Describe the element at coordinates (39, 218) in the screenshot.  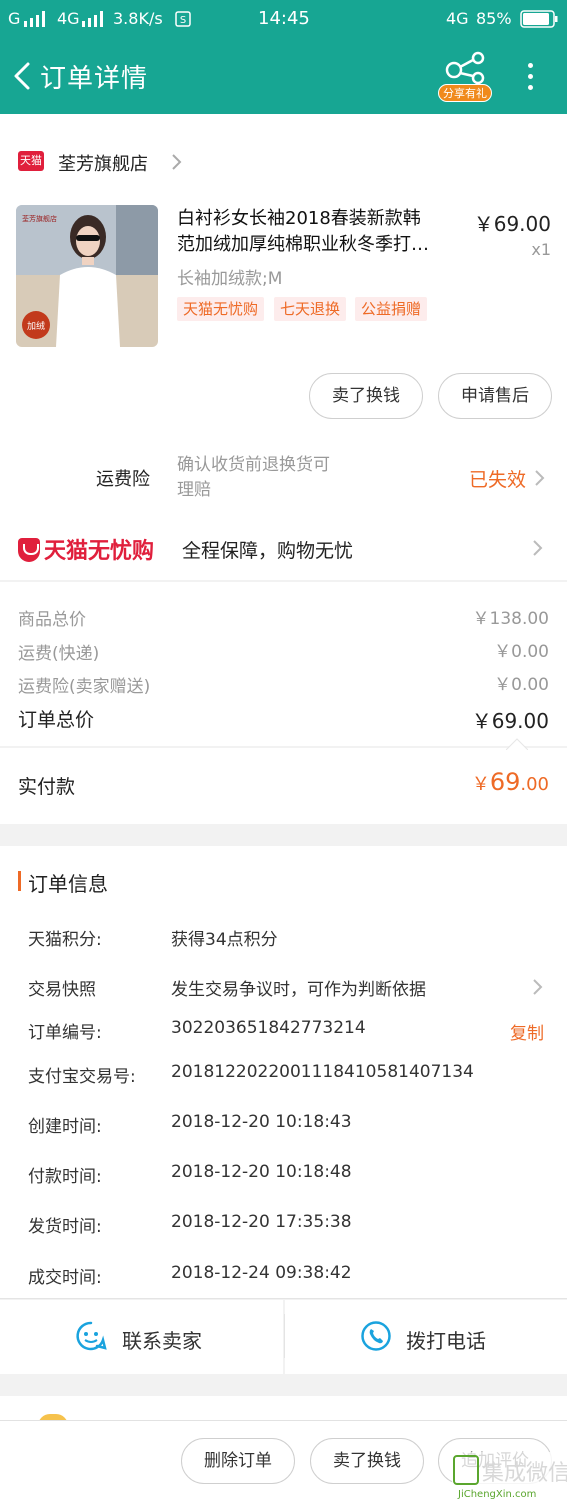
I see `product-image-brand: 荃芳旗舰店` at that location.